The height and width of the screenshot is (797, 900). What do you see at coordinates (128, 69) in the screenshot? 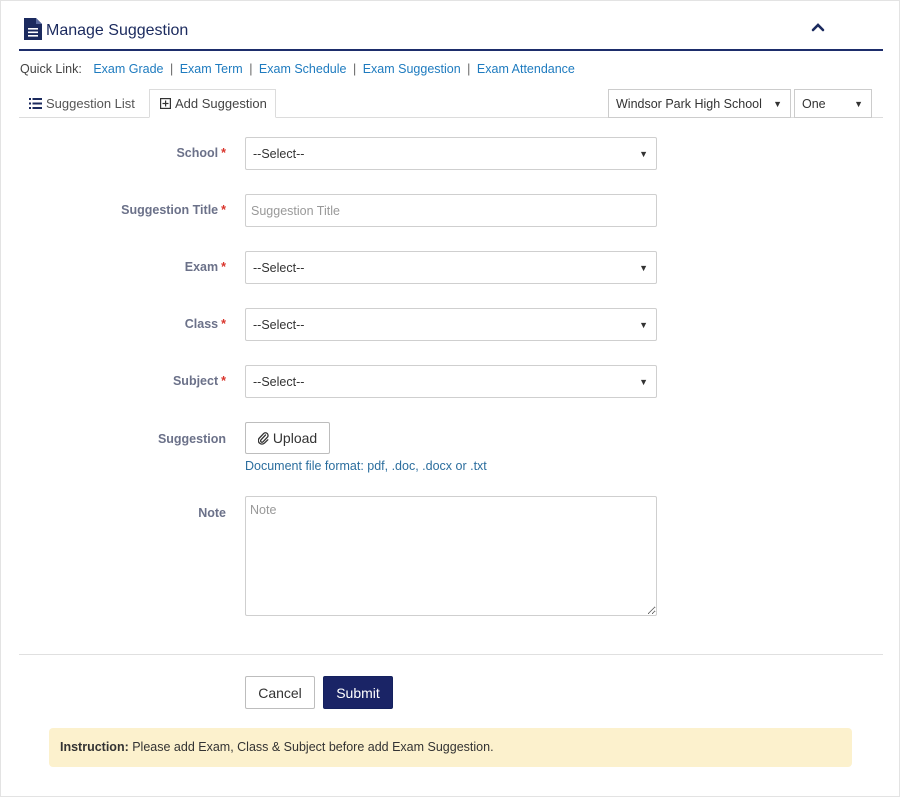
I see `quick-link-exam-grade: Exam Grade` at bounding box center [128, 69].